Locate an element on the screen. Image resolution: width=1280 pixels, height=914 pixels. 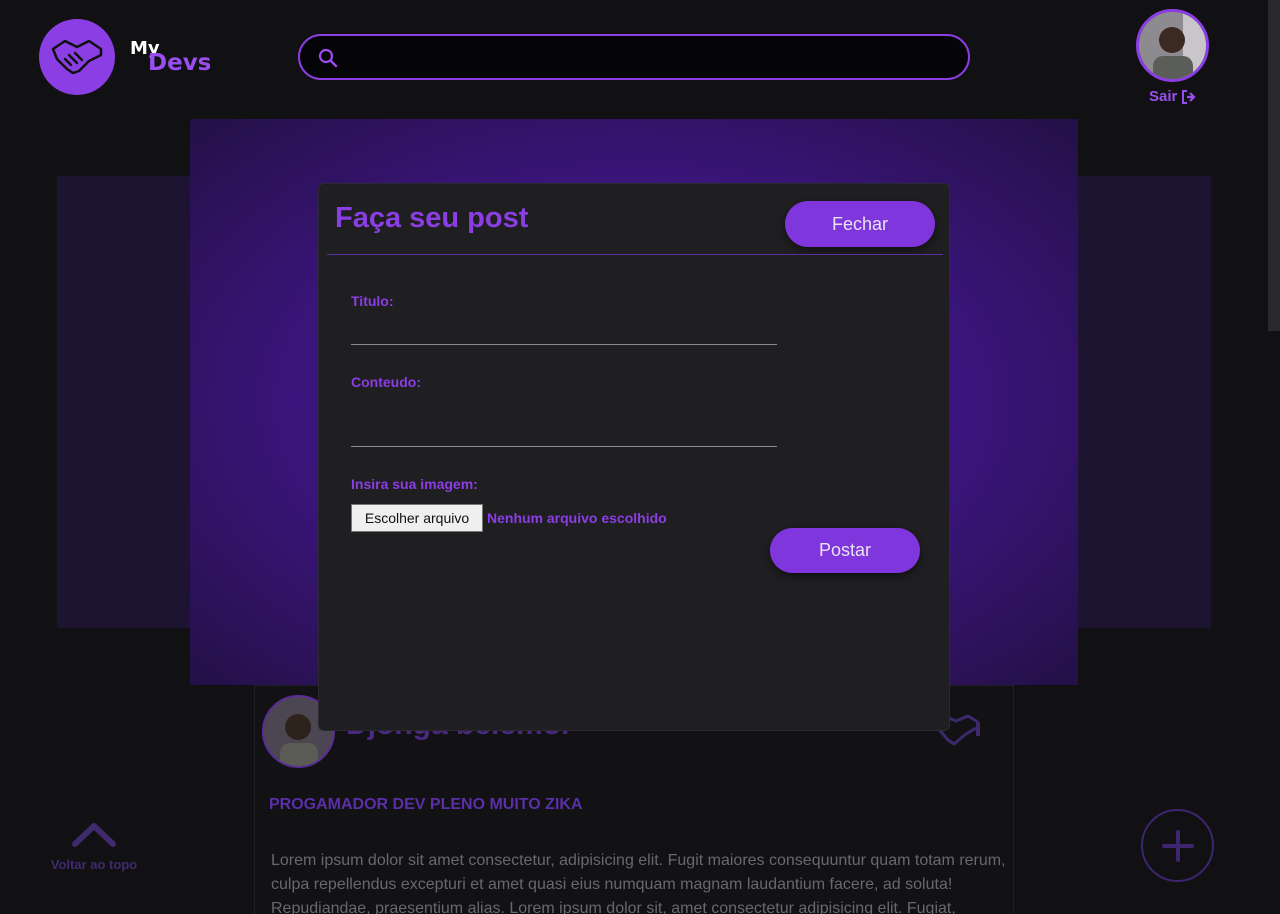
logout-link: Sair is located at coordinates (1173, 96).